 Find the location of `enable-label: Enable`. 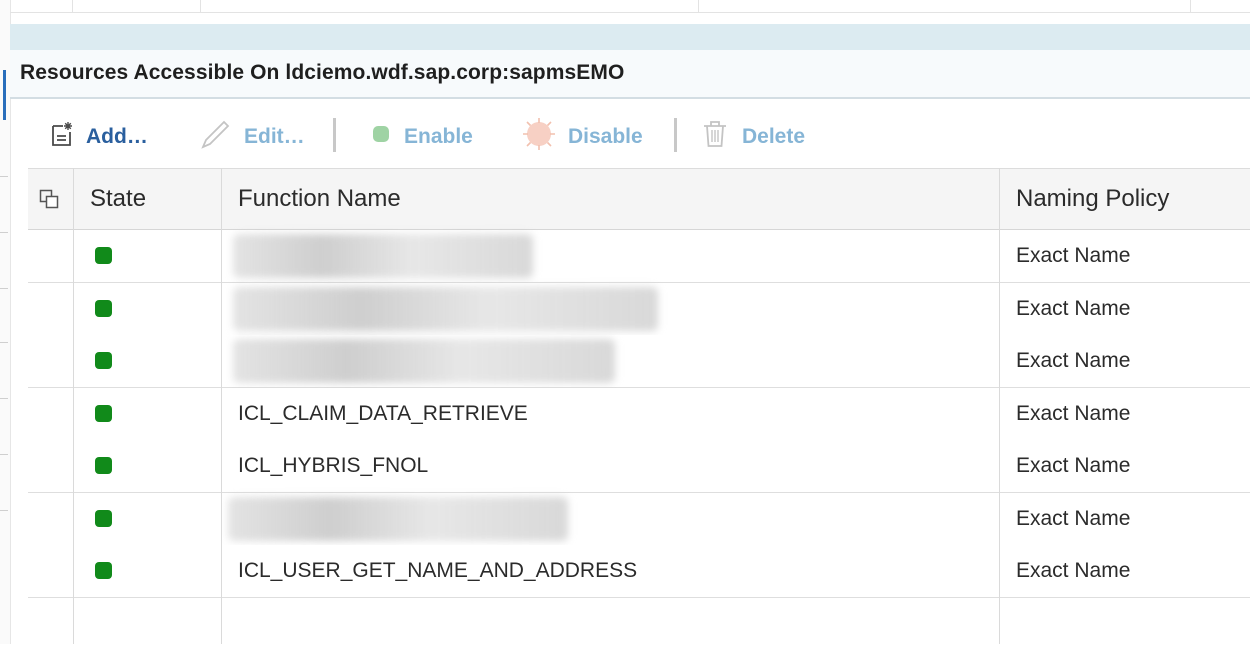

enable-label: Enable is located at coordinates (438, 136).